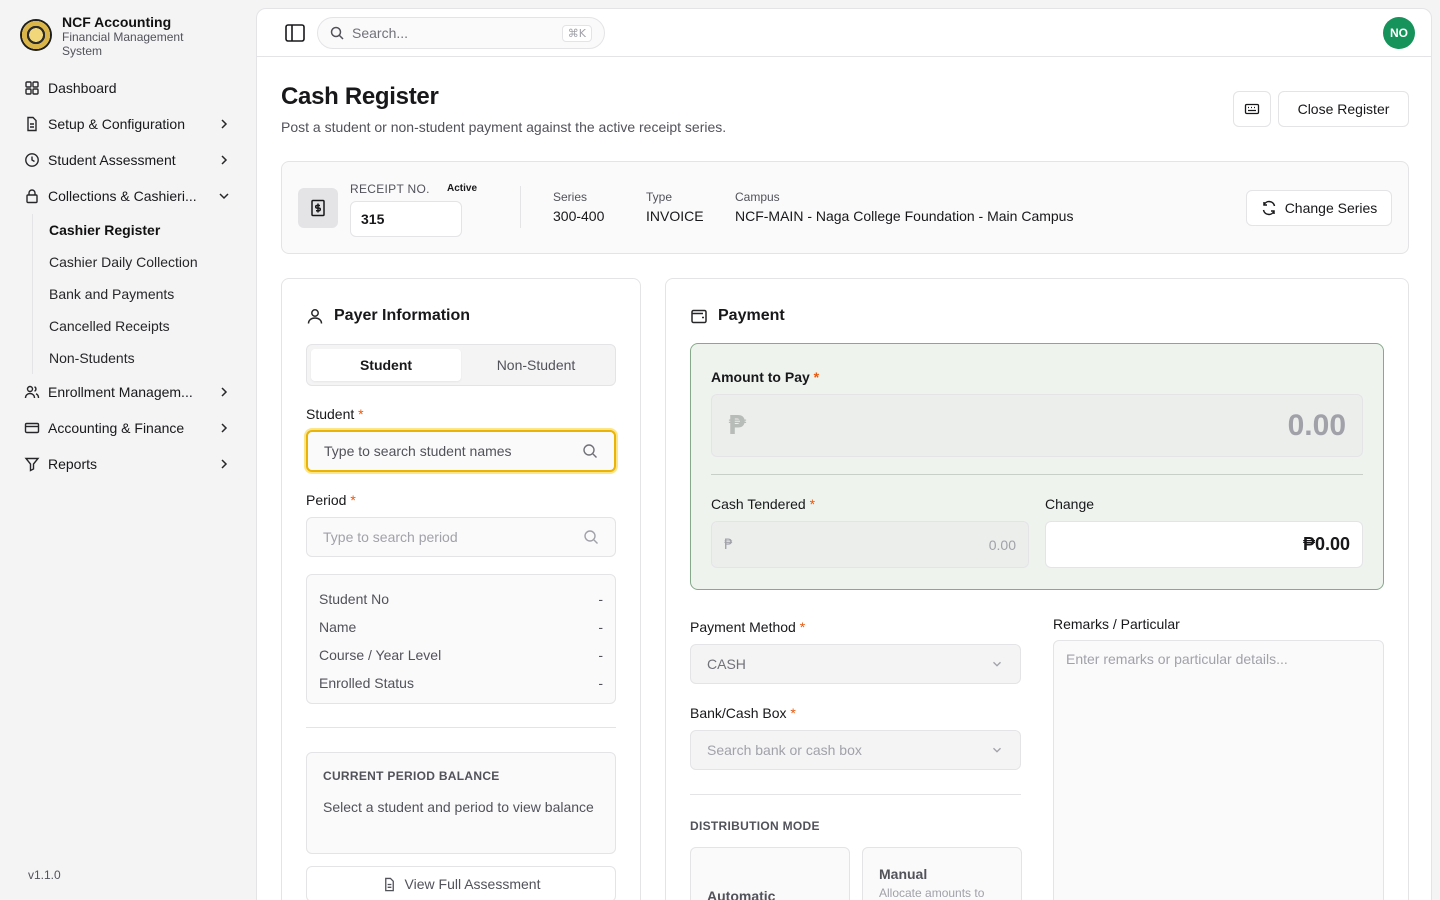  What do you see at coordinates (461, 683) in the screenshot?
I see `info-row-enrolled-status: Enrolled Status -` at bounding box center [461, 683].